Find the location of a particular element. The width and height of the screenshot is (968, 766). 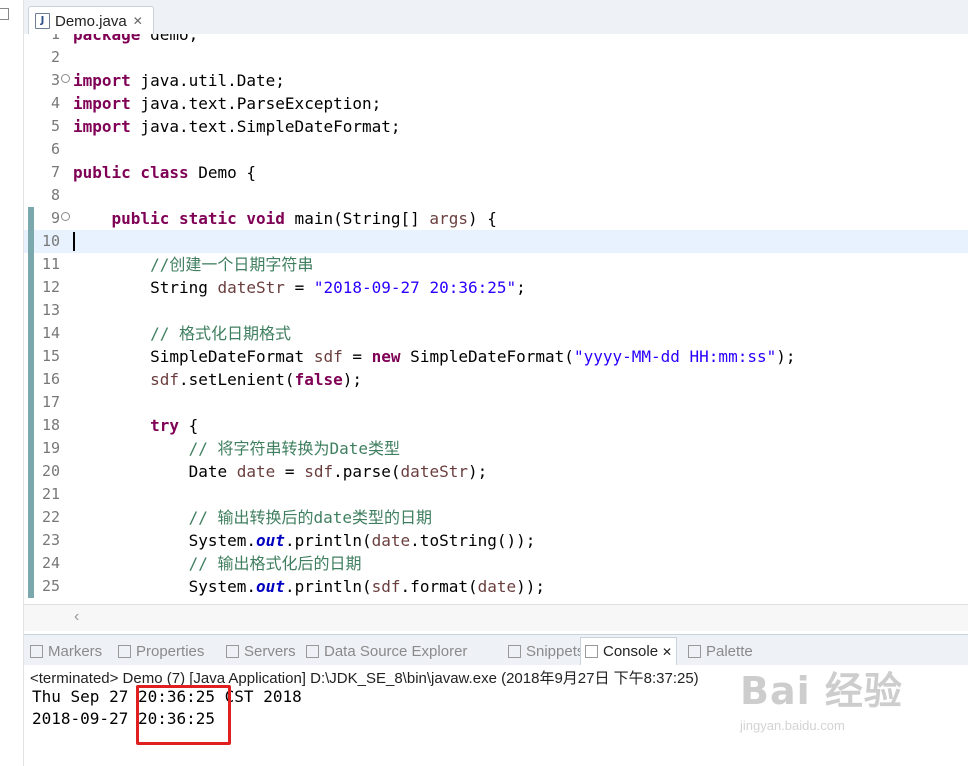

view-tab-label: Properties is located at coordinates (170, 651).